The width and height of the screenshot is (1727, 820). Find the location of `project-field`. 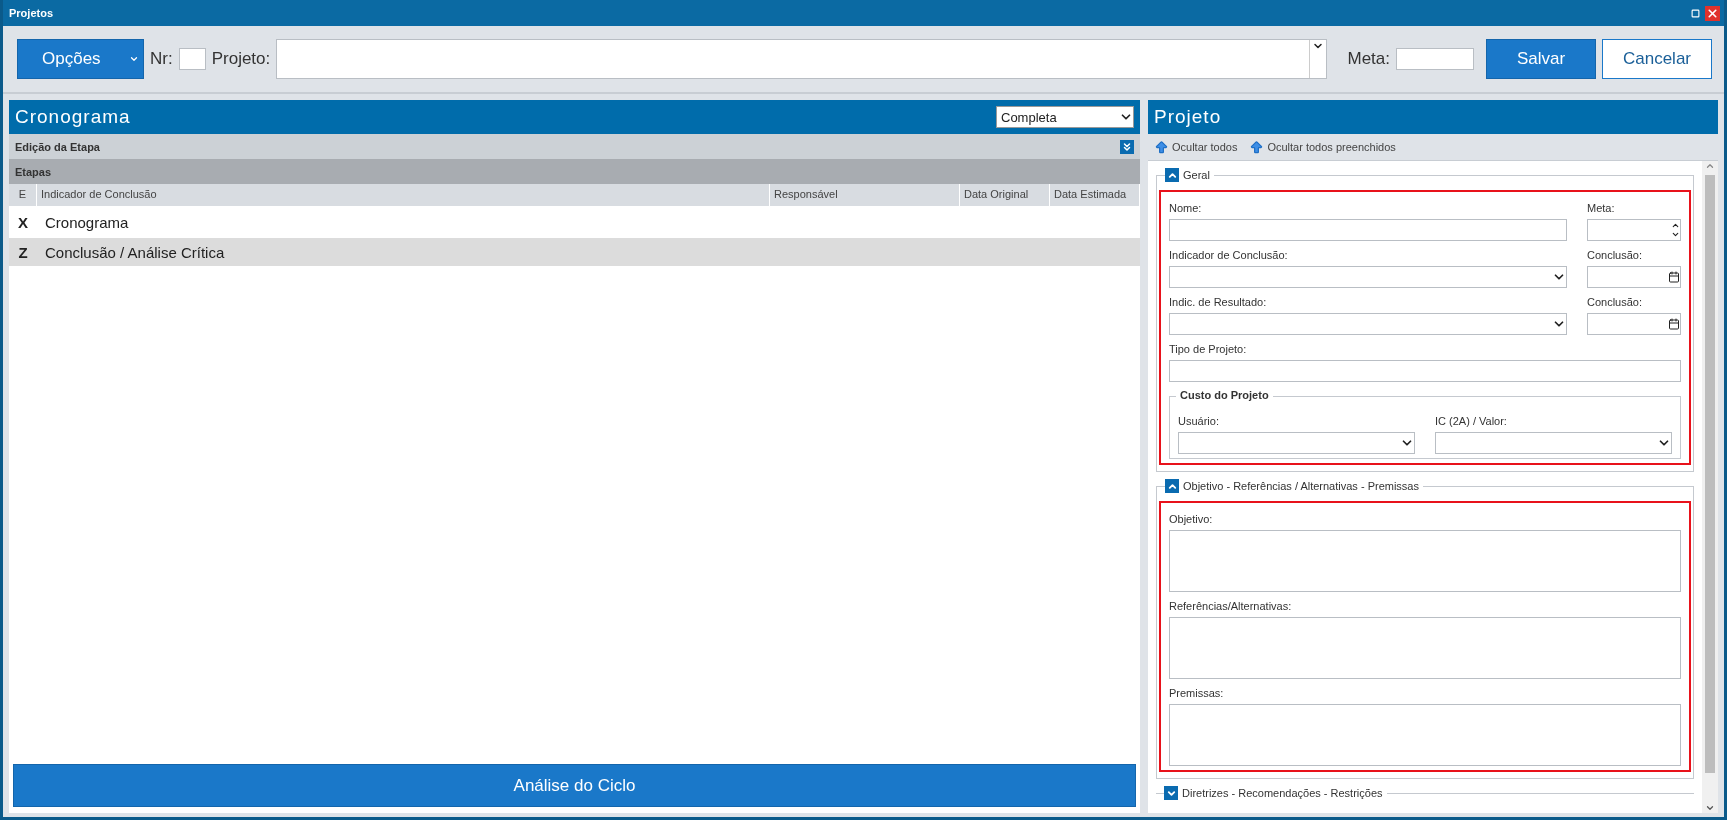

project-field is located at coordinates (802, 59).